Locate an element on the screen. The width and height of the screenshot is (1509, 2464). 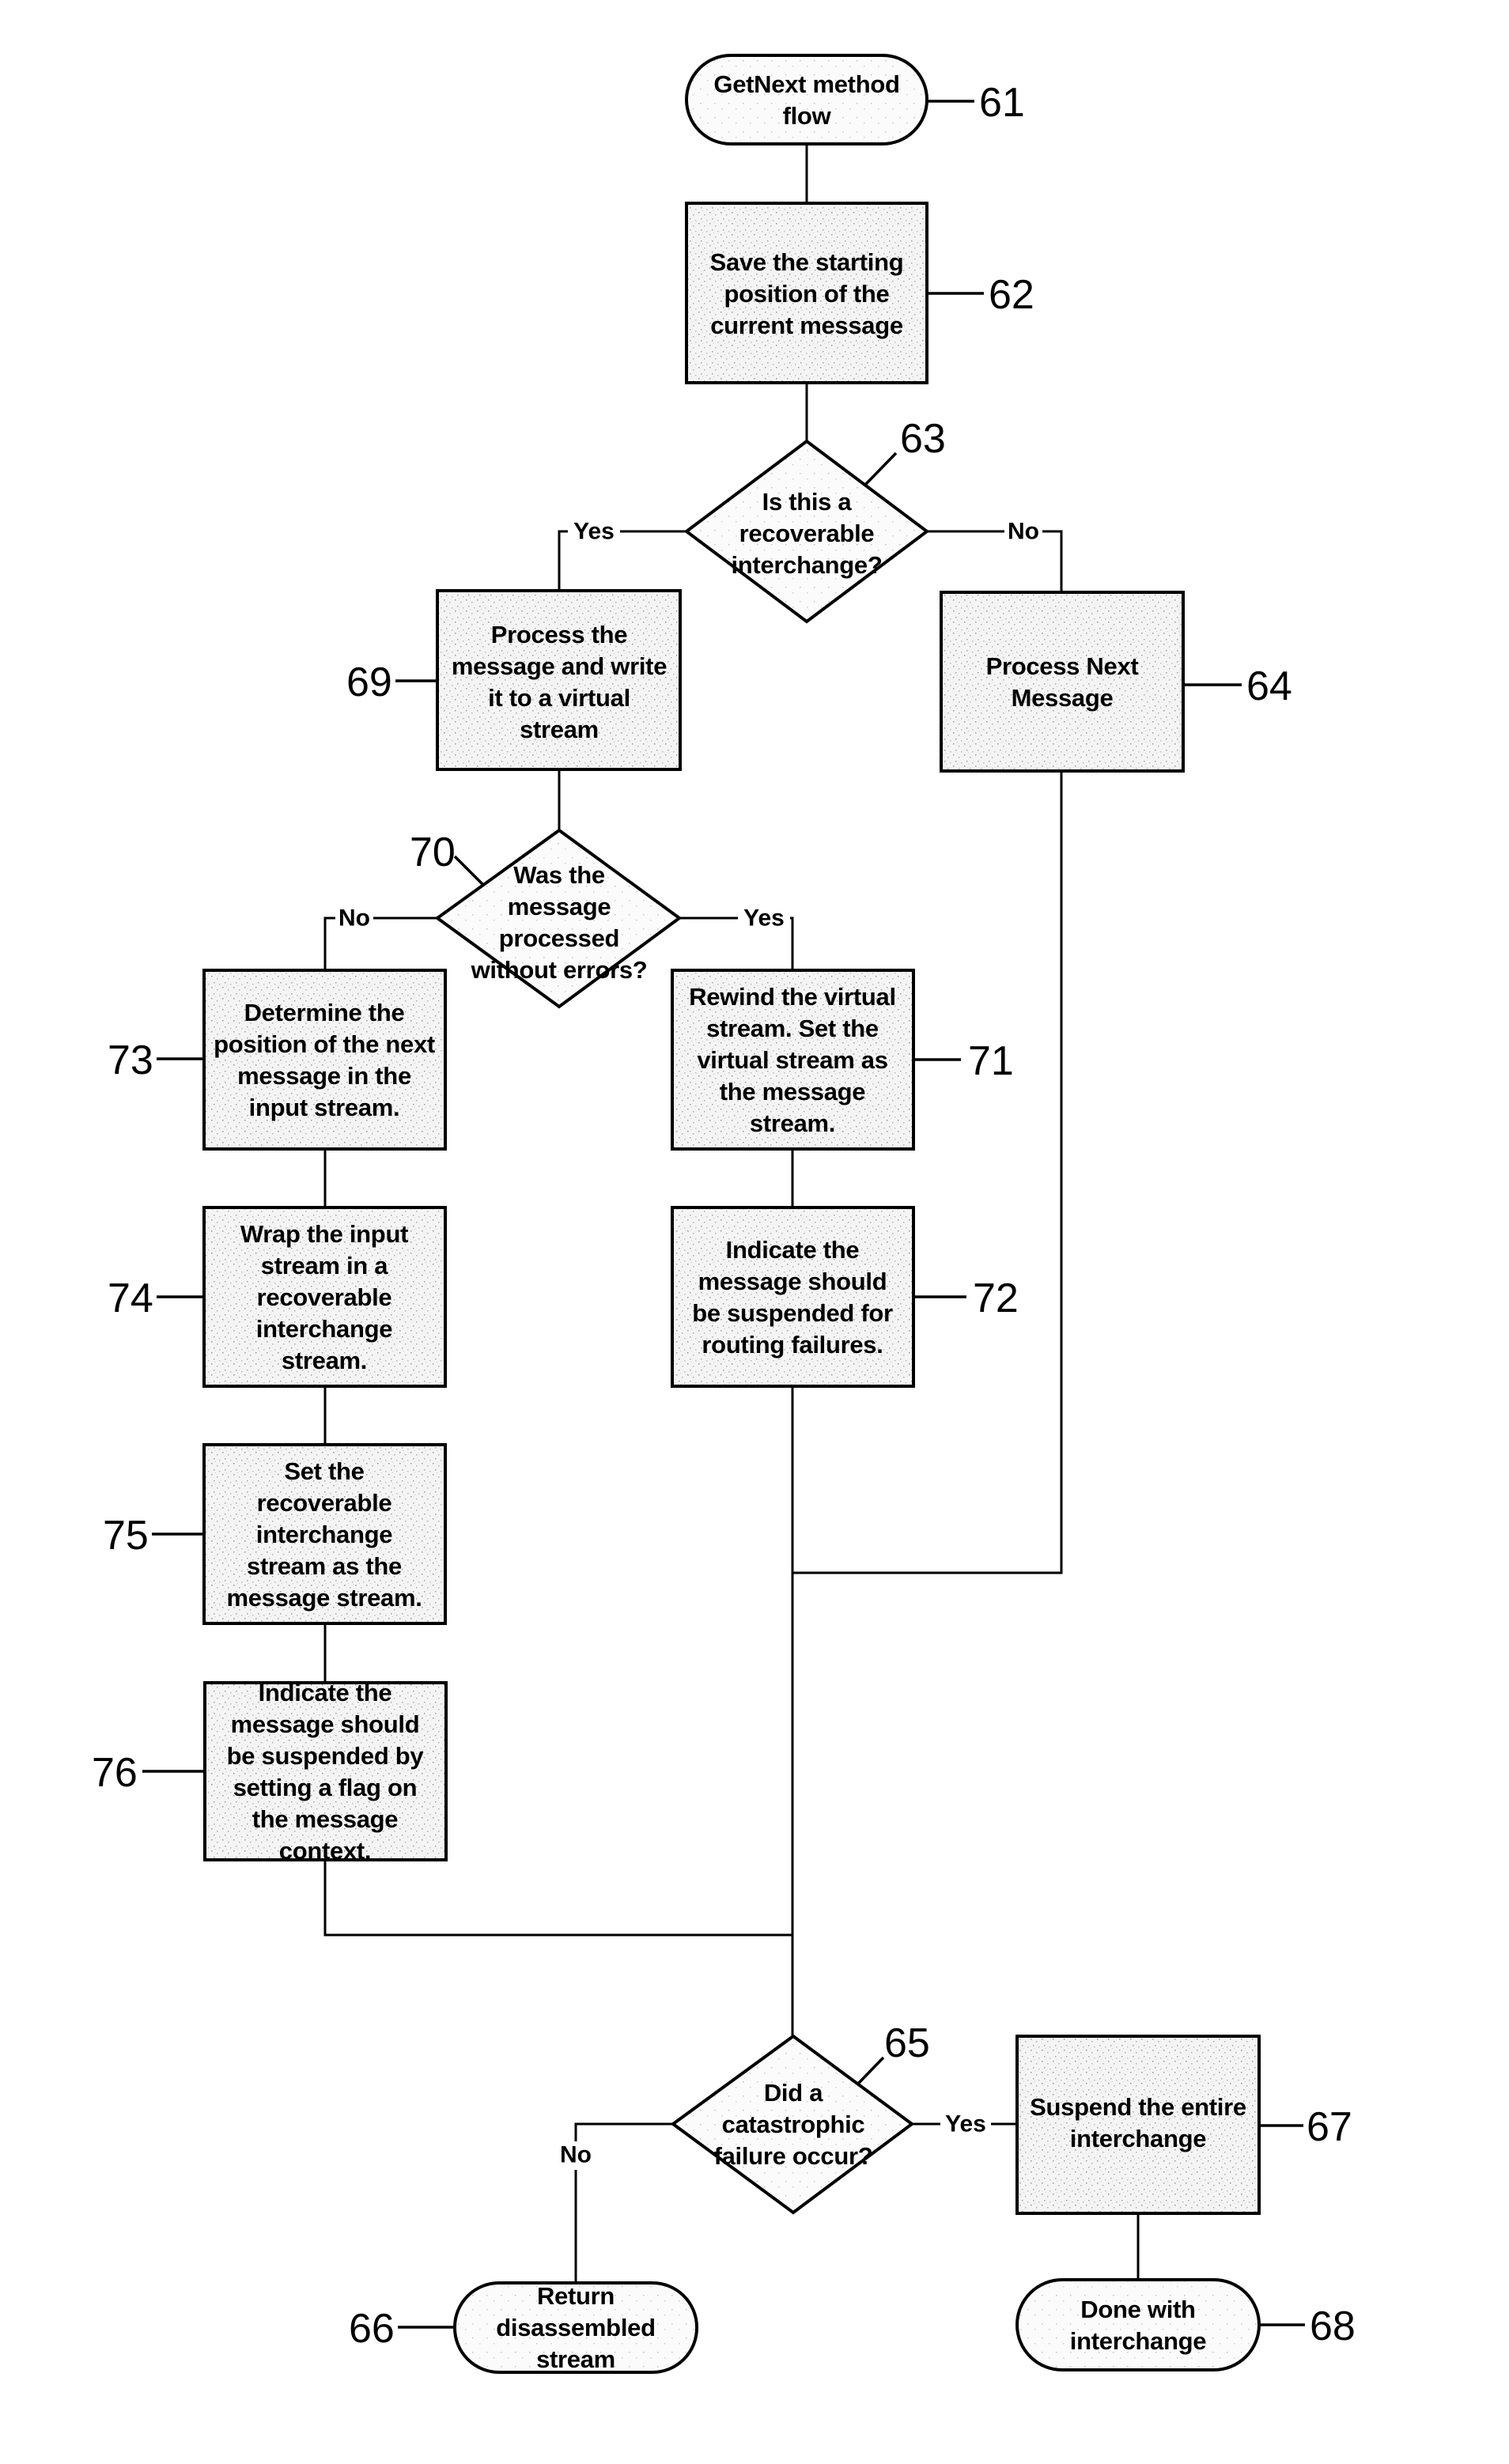
node-text-line: interchange? is located at coordinates (806, 565).